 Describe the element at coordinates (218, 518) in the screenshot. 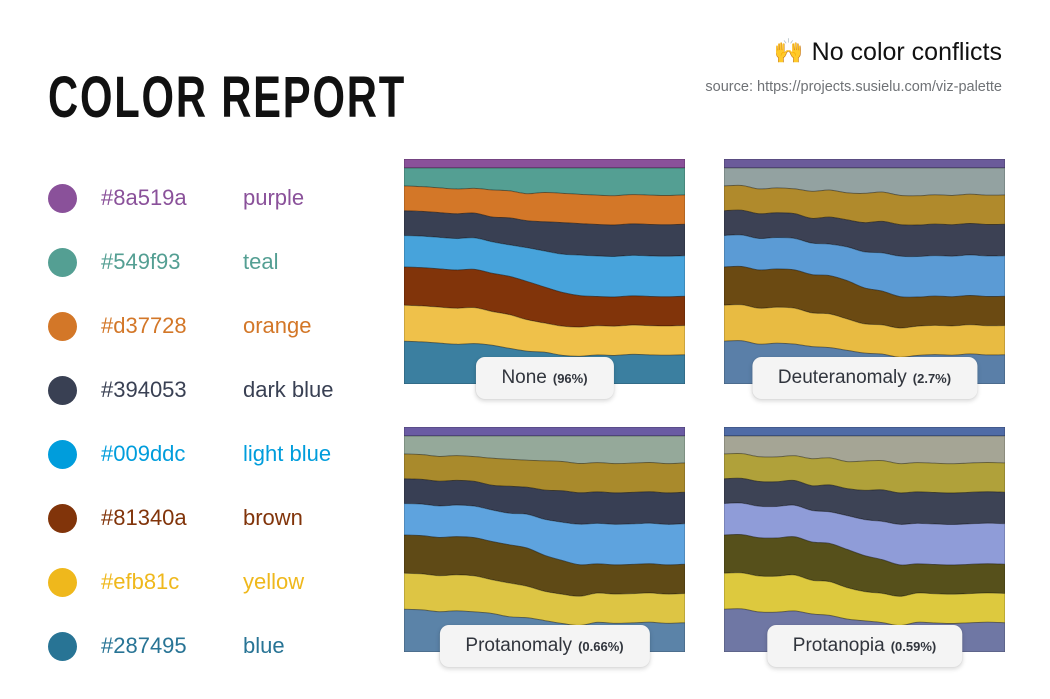

I see `legend-item-brown: #81340a brown` at that location.